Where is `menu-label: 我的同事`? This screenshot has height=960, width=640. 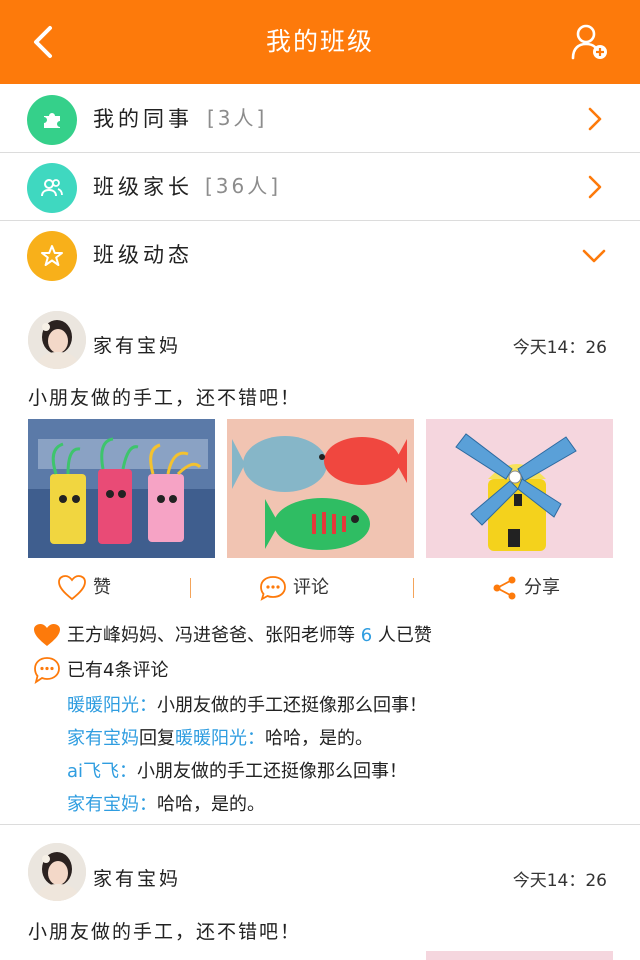 menu-label: 我的同事 is located at coordinates (143, 119).